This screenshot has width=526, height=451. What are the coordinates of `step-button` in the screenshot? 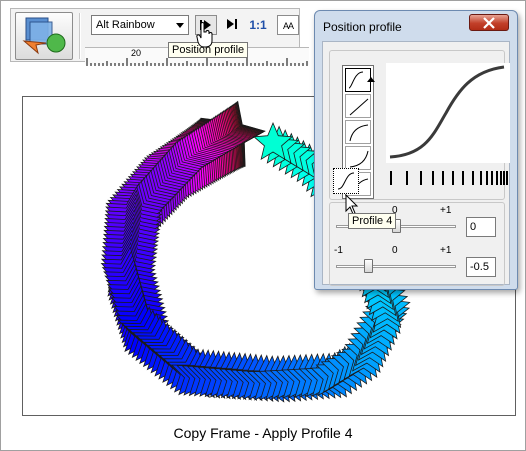 It's located at (232, 25).